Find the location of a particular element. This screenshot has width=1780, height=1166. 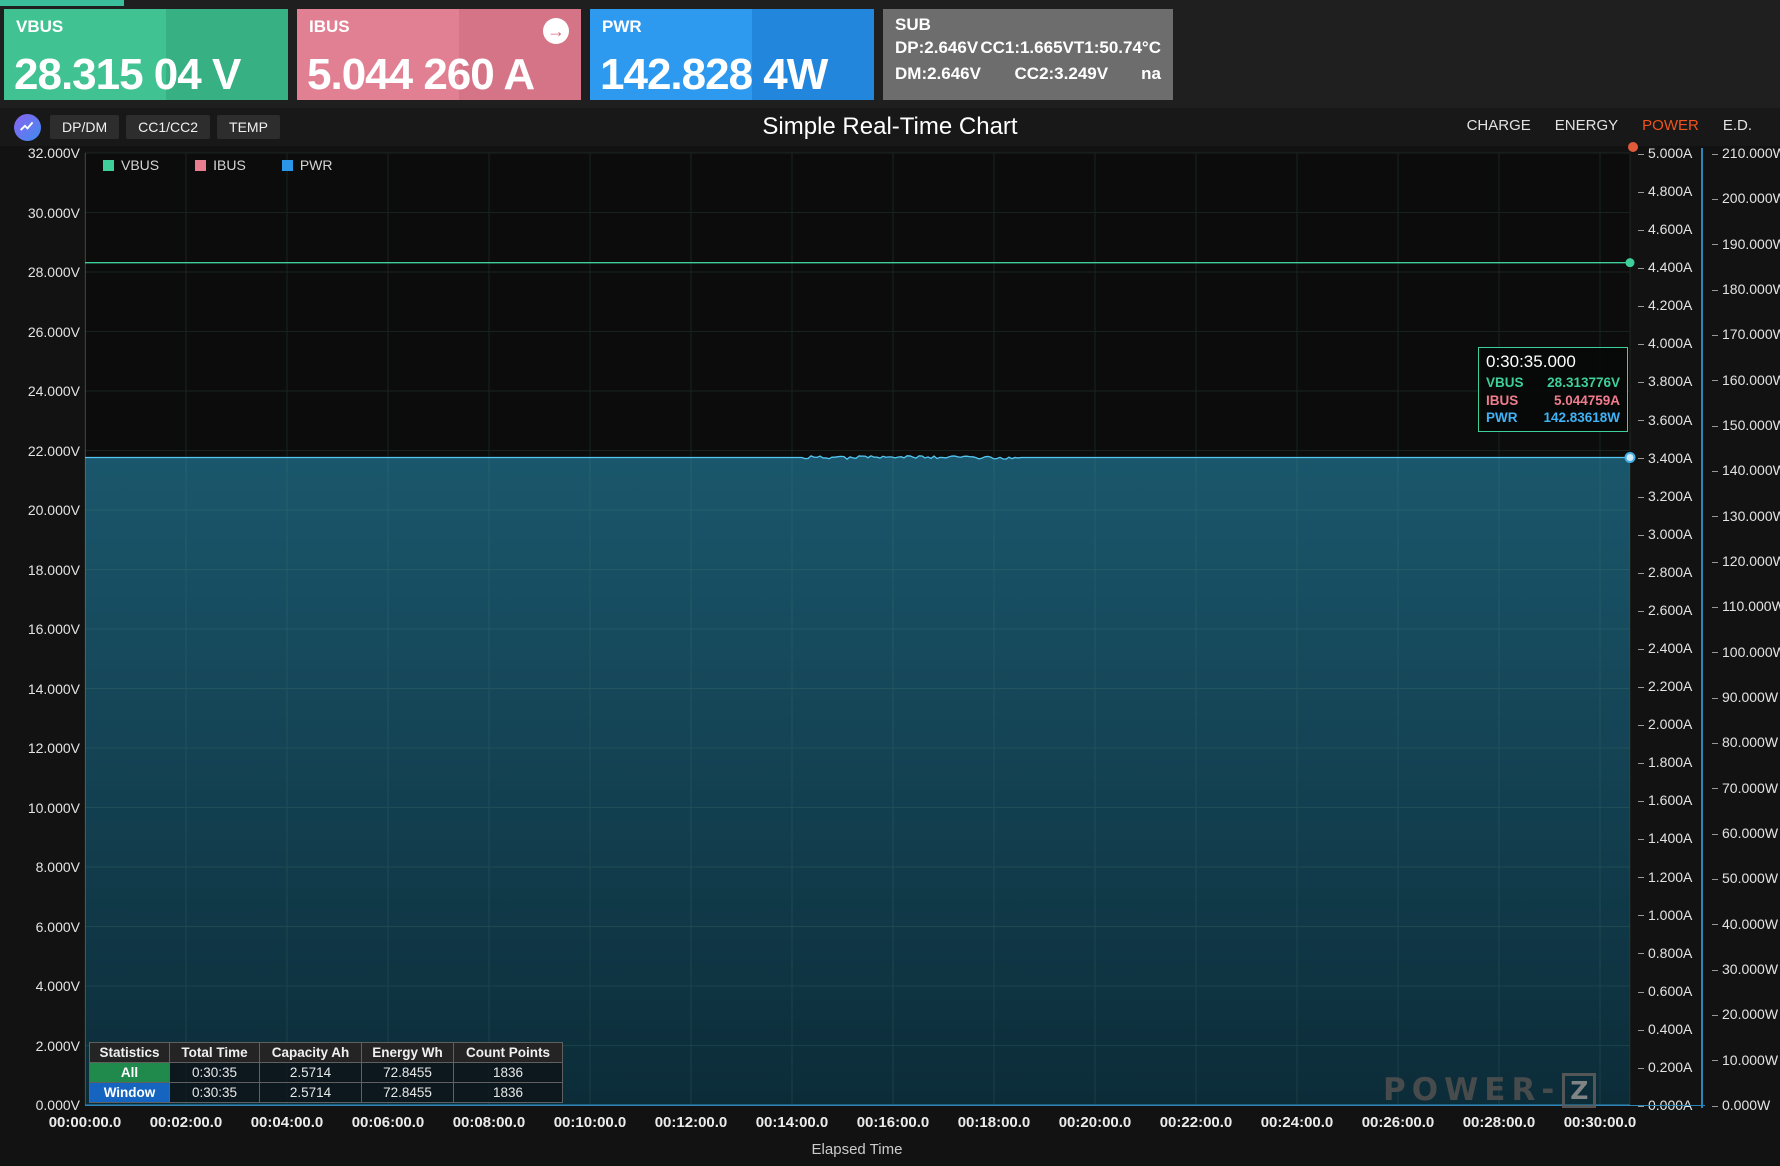

vbus-card: VBUS 28.315 04 V is located at coordinates (146, 54).